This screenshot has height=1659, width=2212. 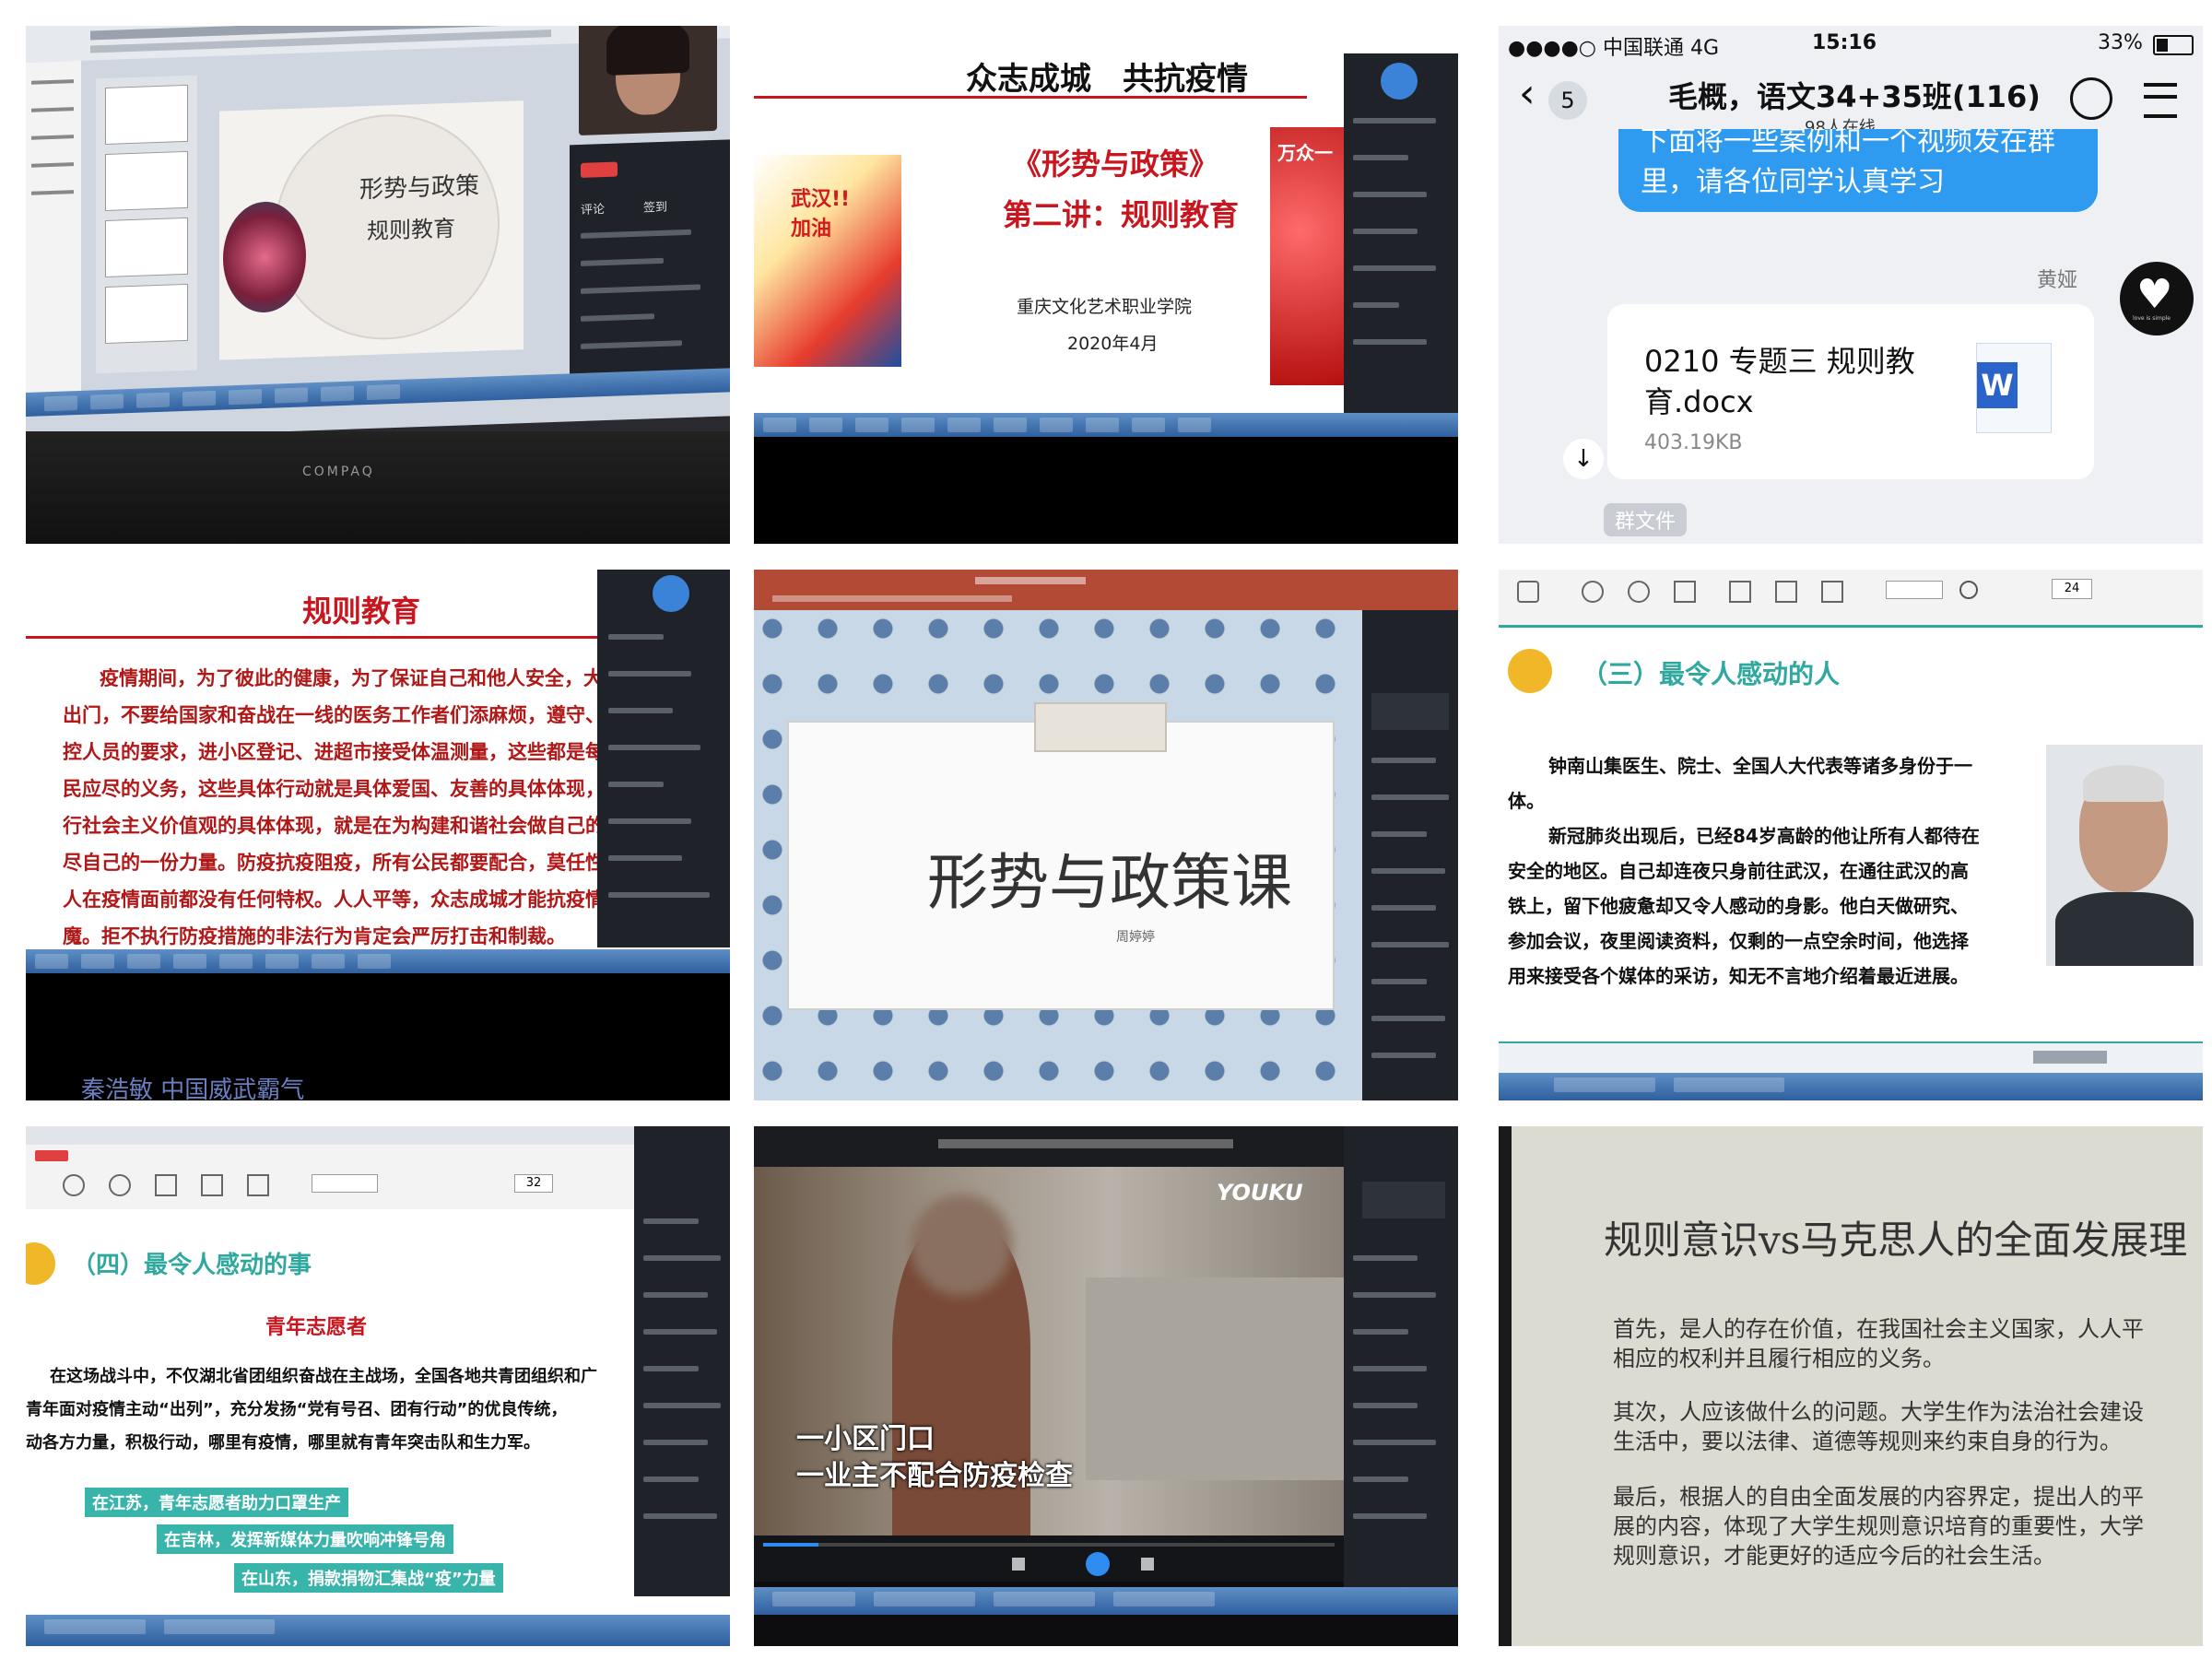 I want to click on paragraph-3a: 最后，根据人的自由全面发展的内容界定，提出人的平, so click(x=1878, y=1497).